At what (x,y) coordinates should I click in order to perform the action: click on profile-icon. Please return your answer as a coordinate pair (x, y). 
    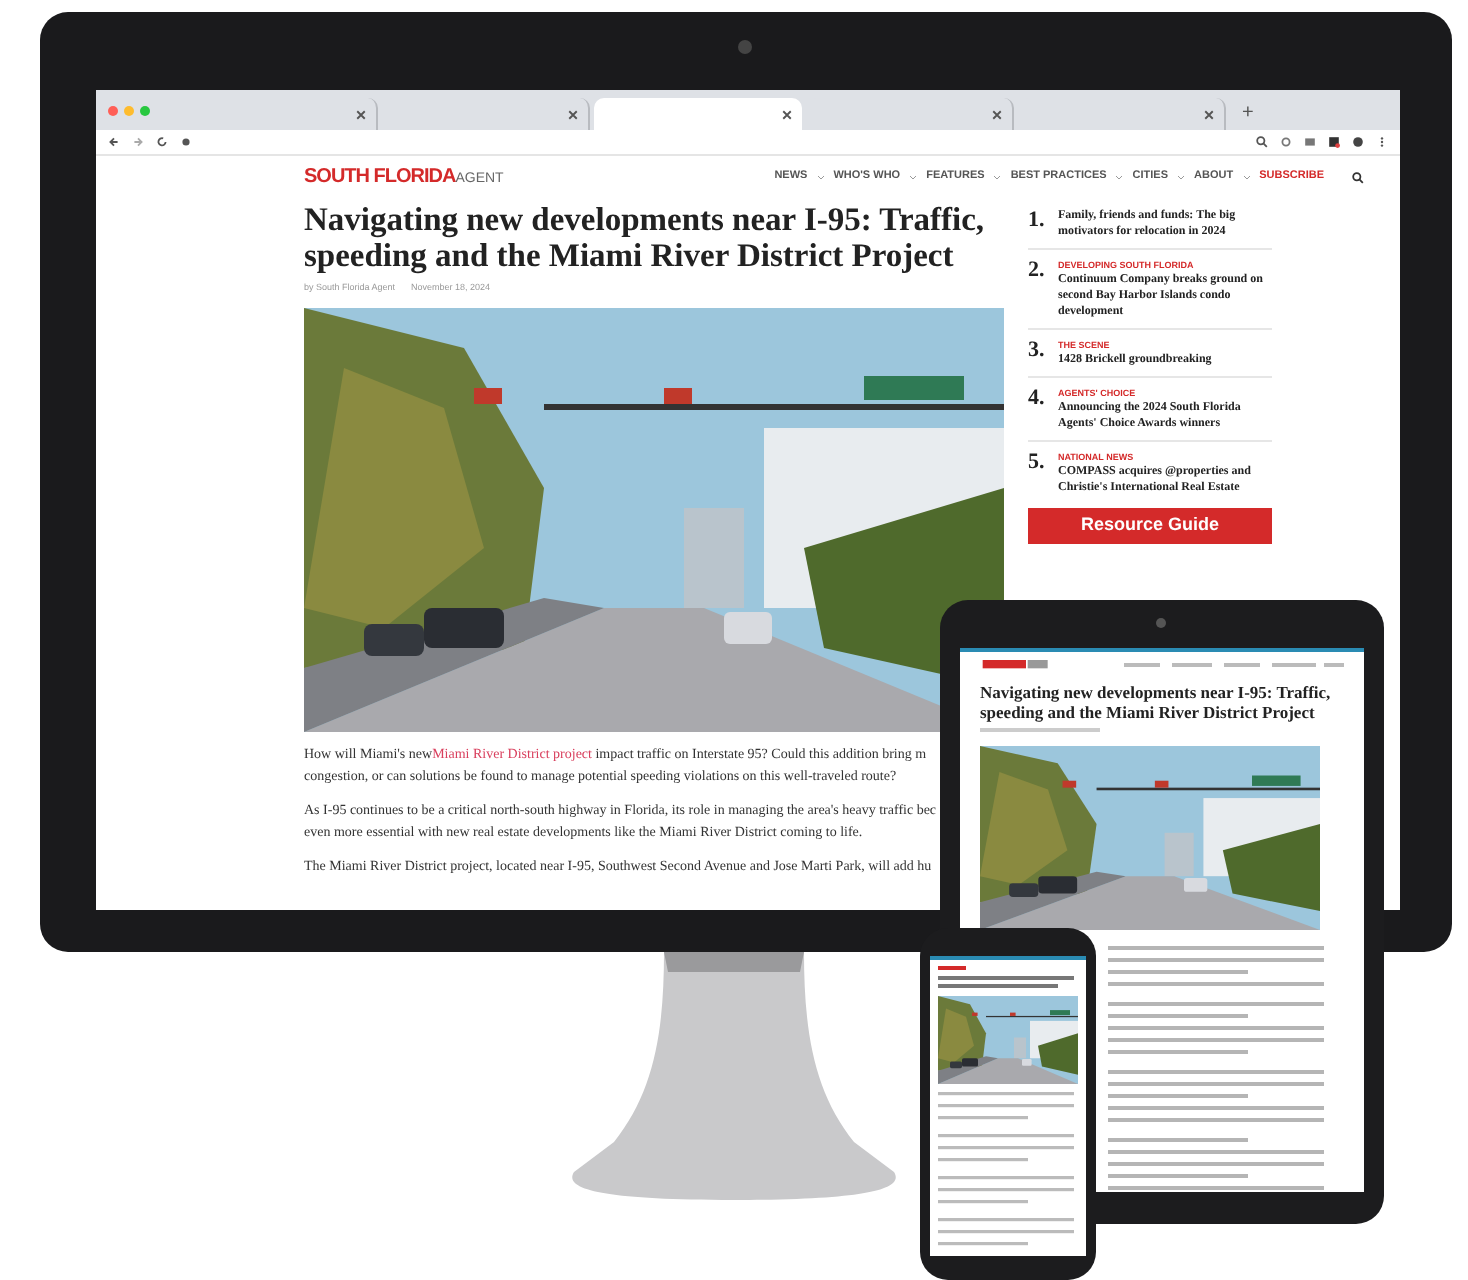
    Looking at the image, I should click on (1358, 142).